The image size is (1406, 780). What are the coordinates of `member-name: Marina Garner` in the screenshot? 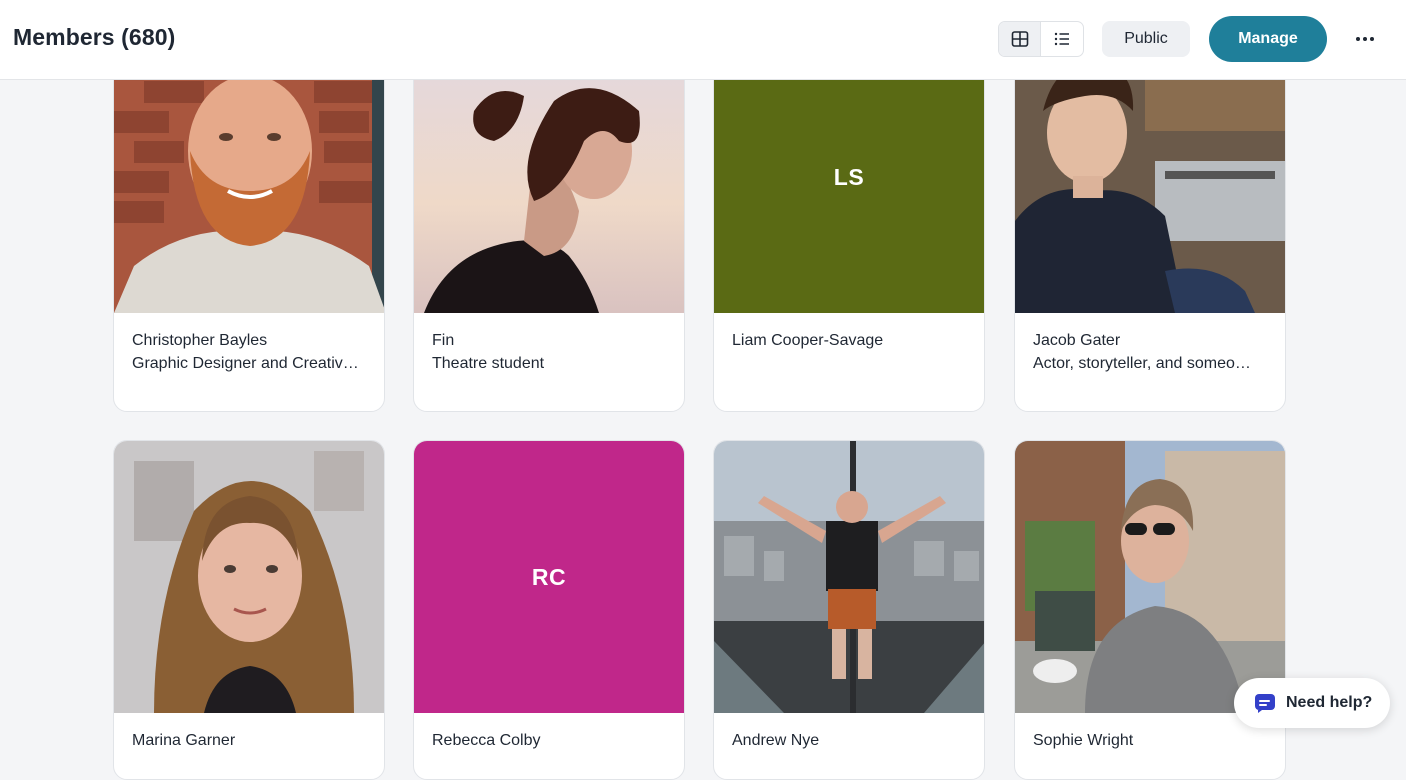 It's located at (249, 740).